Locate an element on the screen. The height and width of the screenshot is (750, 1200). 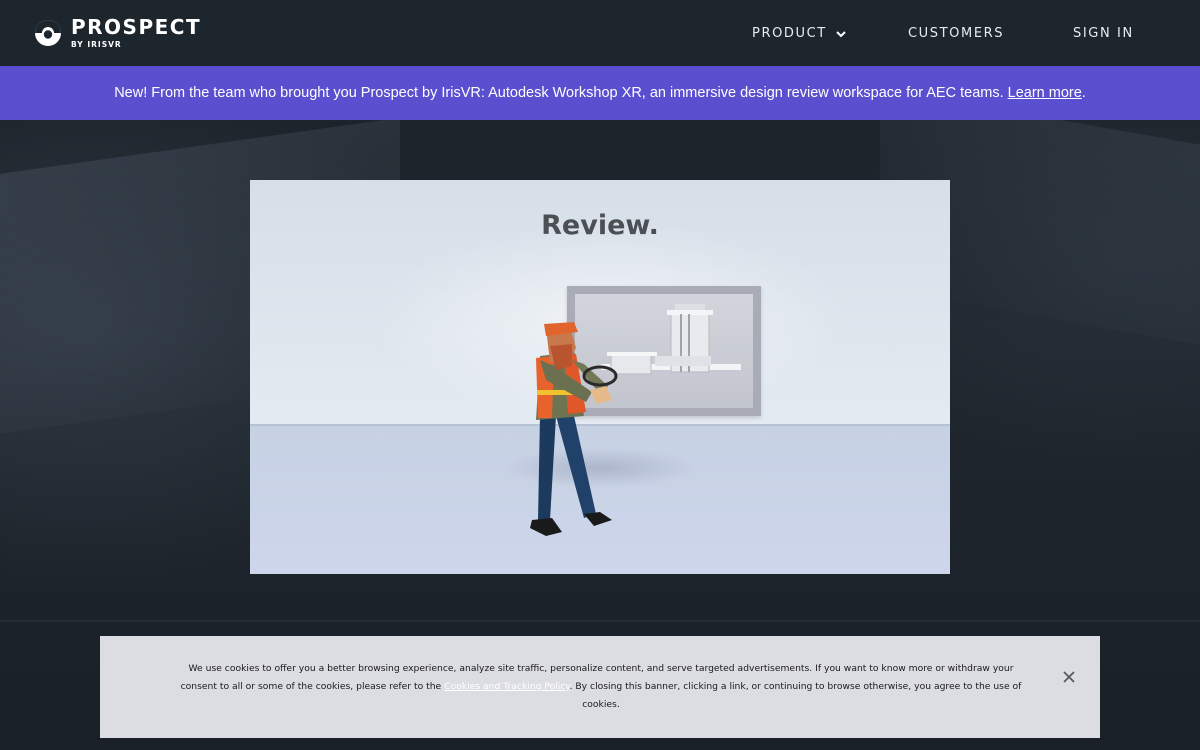
close-icon is located at coordinates (1069, 677).